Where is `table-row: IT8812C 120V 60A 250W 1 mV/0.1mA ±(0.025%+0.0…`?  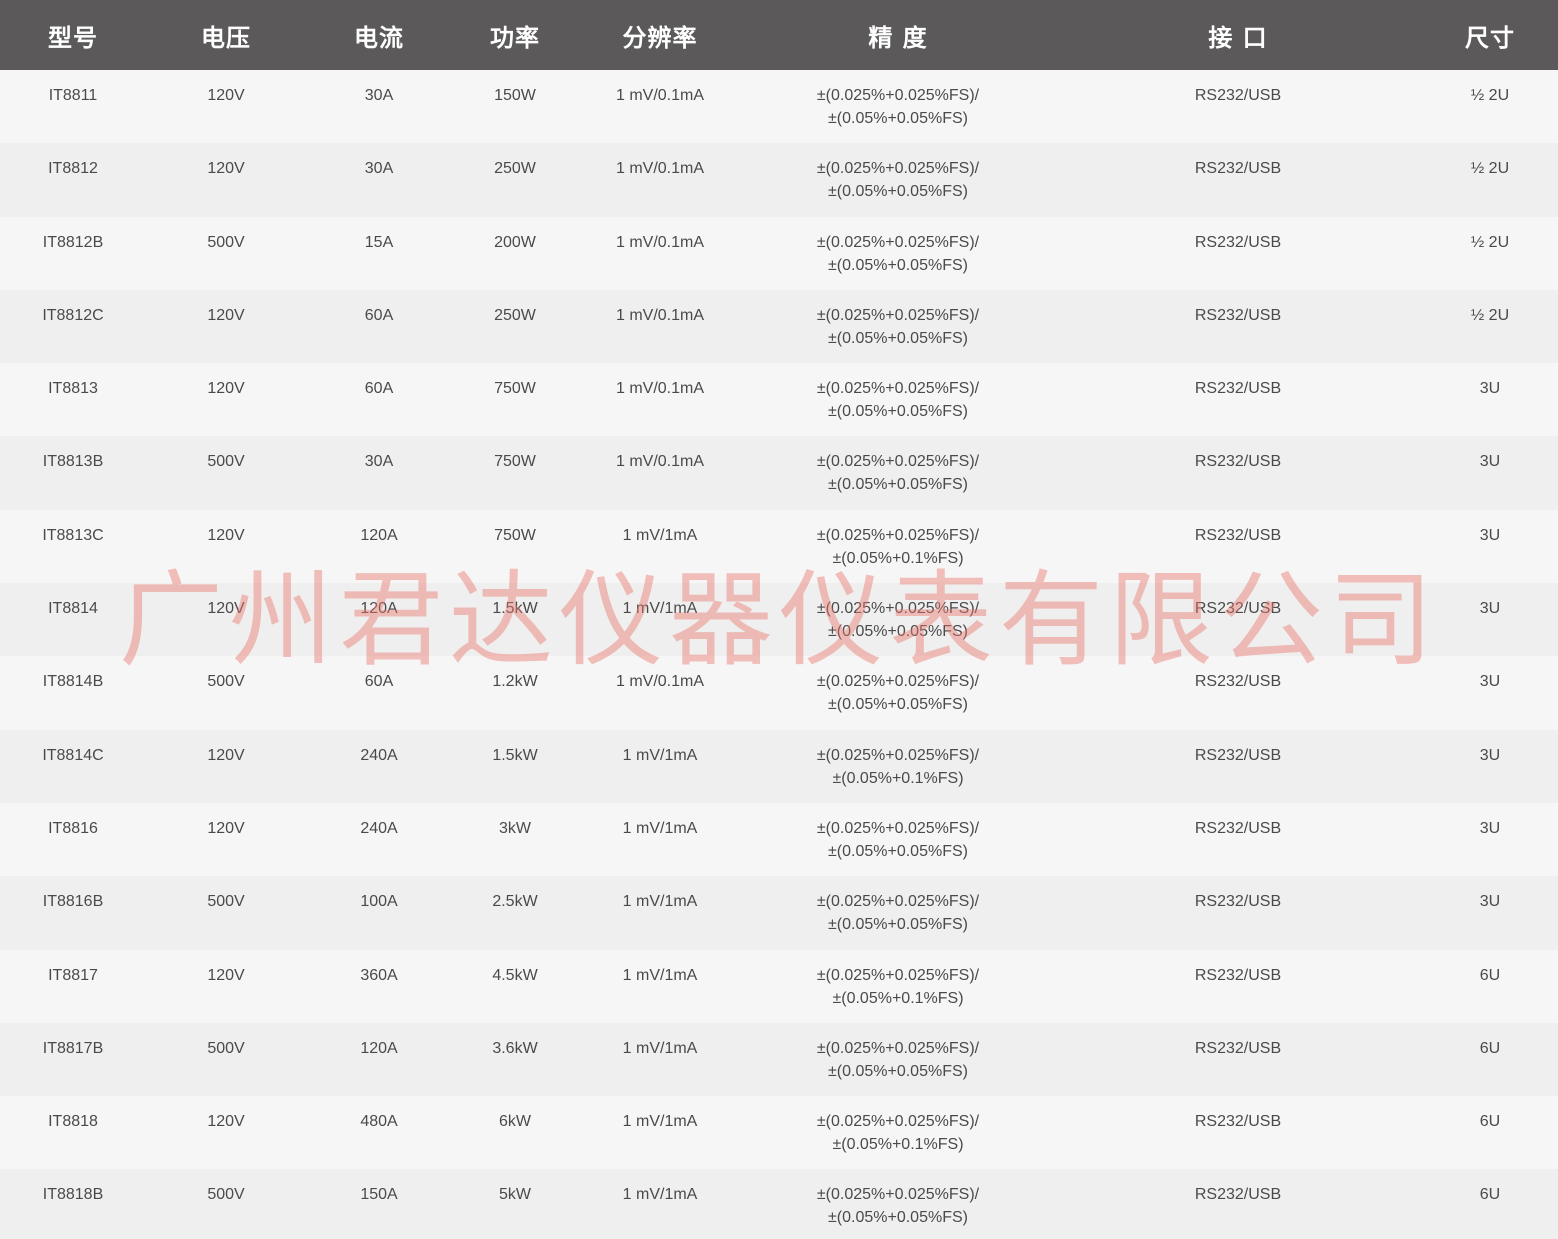 table-row: IT8812C 120V 60A 250W 1 mV/0.1mA ±(0.025%+0.0… is located at coordinates (779, 326).